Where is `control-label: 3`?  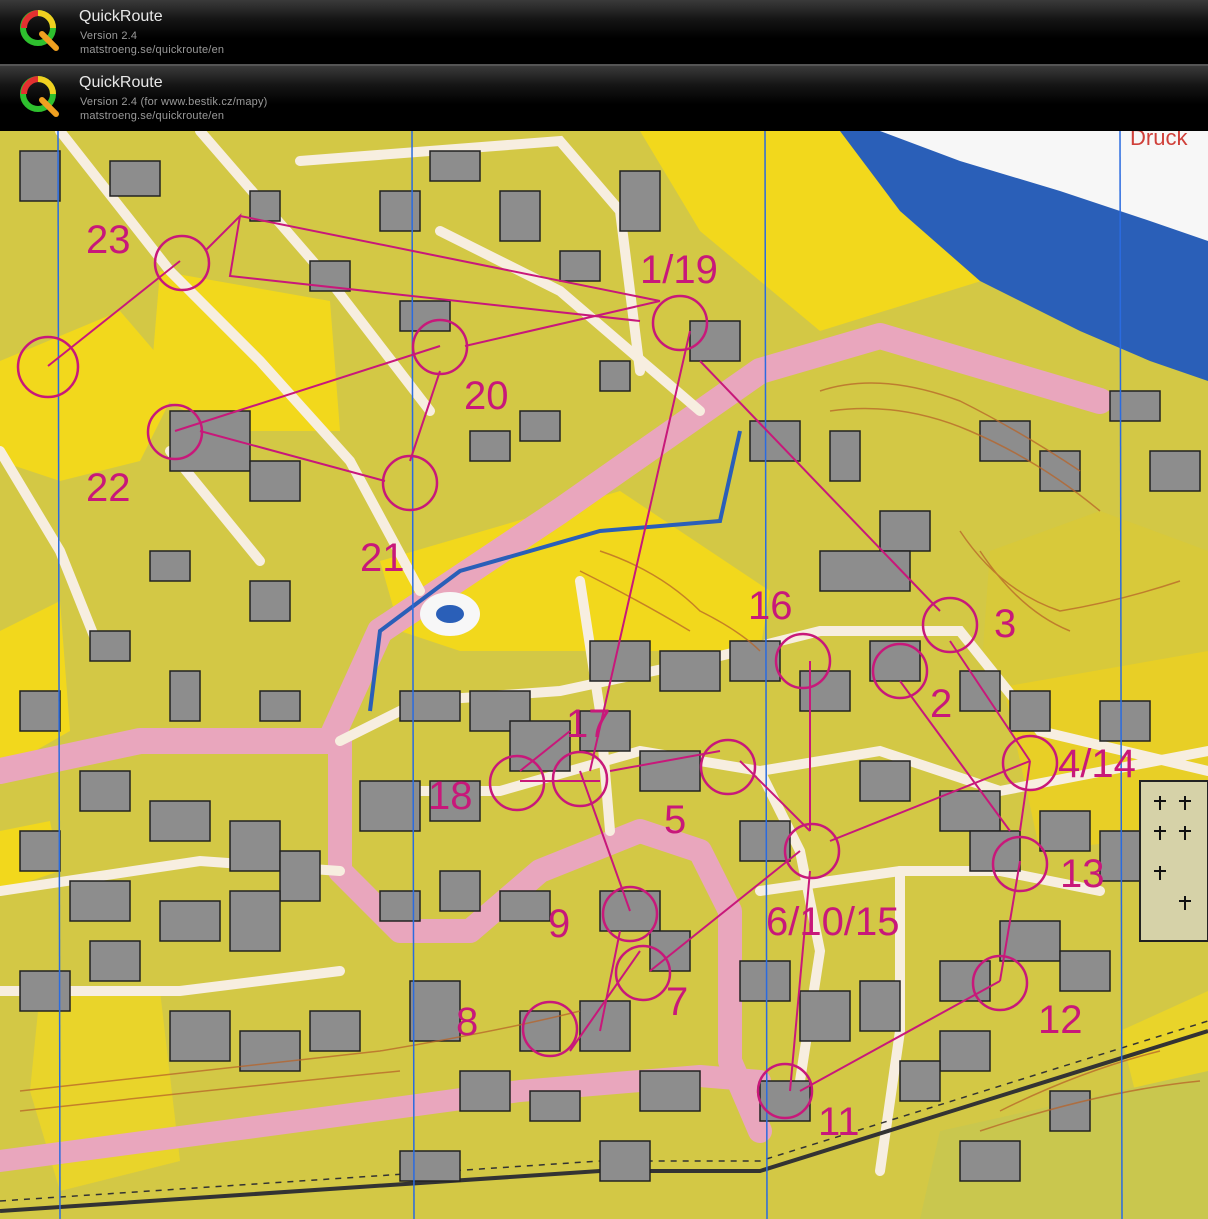 control-label: 3 is located at coordinates (1005, 624).